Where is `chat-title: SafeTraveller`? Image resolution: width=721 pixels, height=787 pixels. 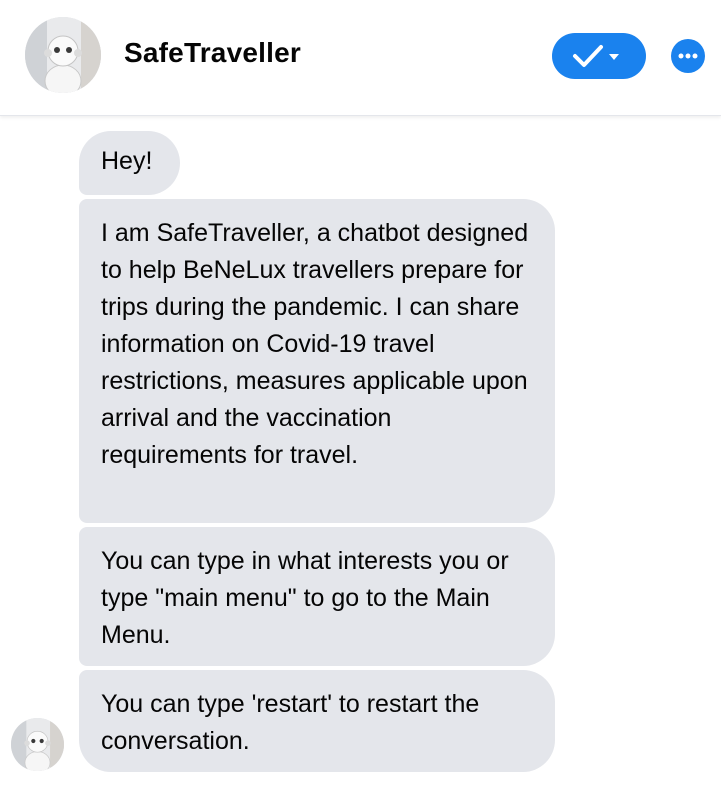 chat-title: SafeTraveller is located at coordinates (212, 52).